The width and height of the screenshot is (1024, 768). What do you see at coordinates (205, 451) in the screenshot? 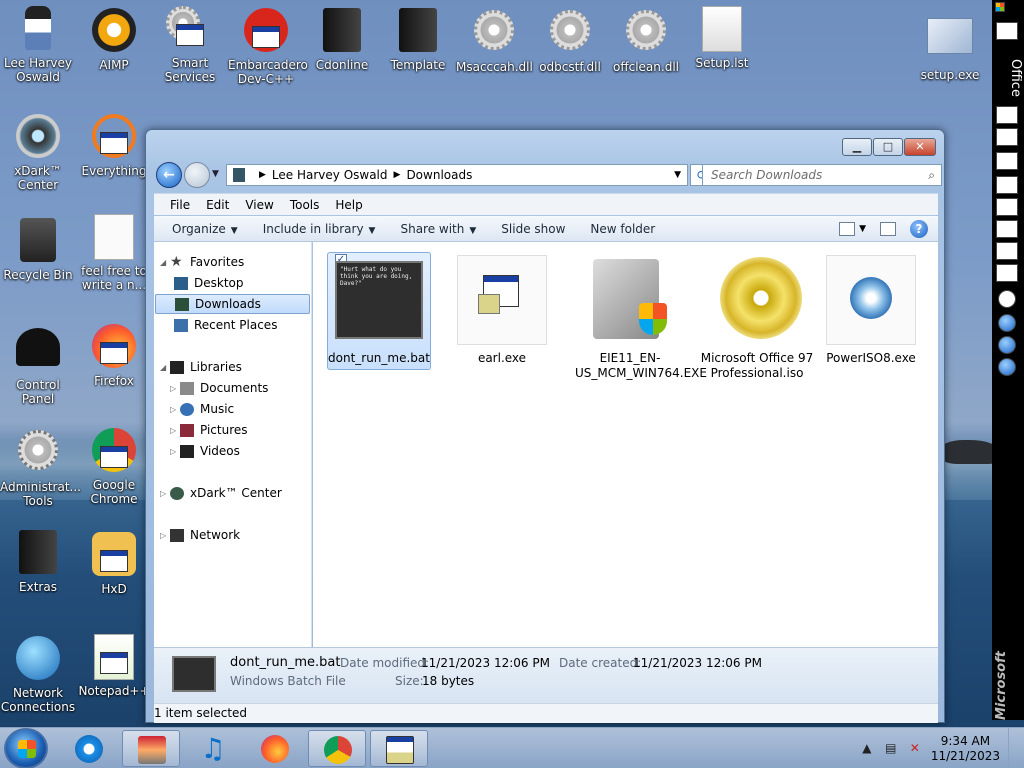
I see `tree-videos: ▷ Videos` at bounding box center [205, 451].